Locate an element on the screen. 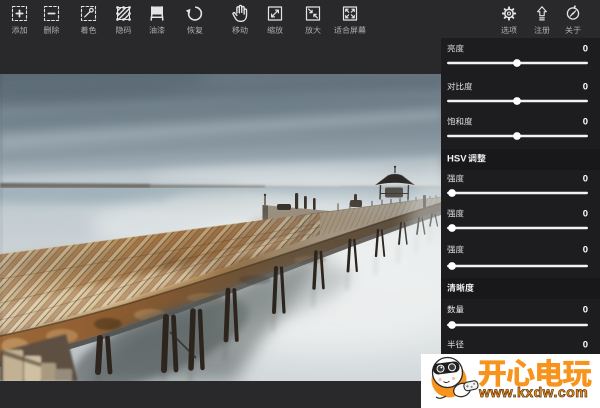 The image size is (600, 408). svg-text: www.kxdw.com is located at coordinates (533, 392).